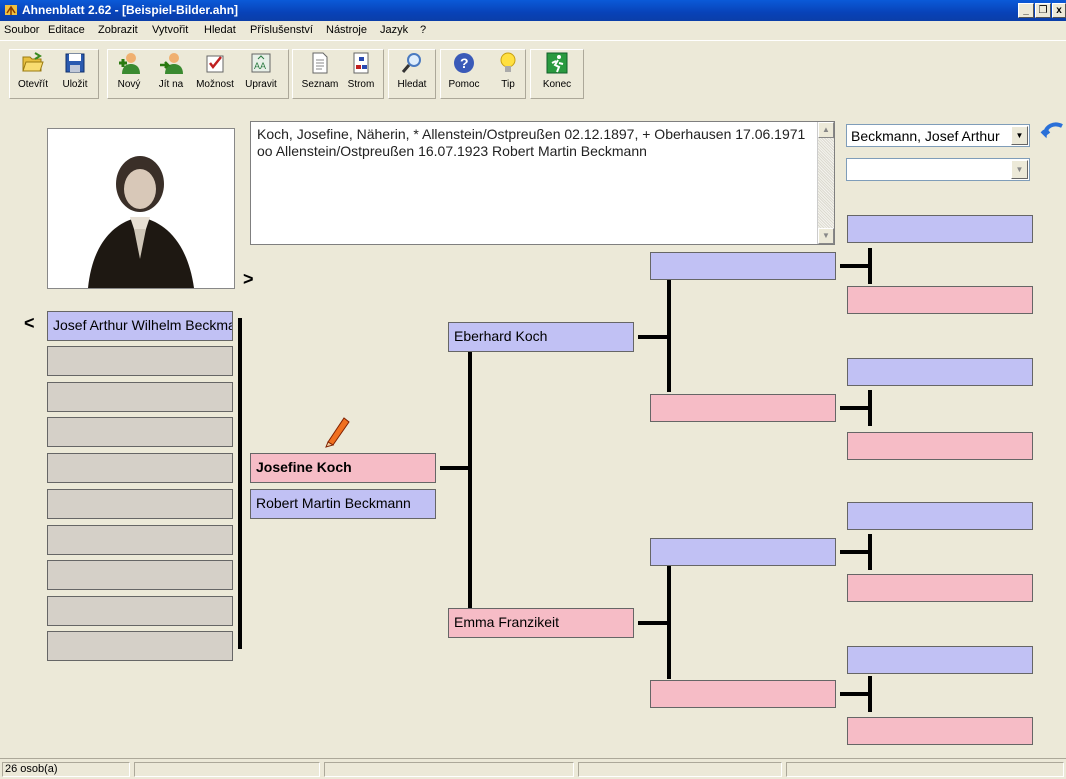 The image size is (1066, 779). Describe the element at coordinates (215, 75) in the screenshot. I see `options-button: Možnost` at that location.